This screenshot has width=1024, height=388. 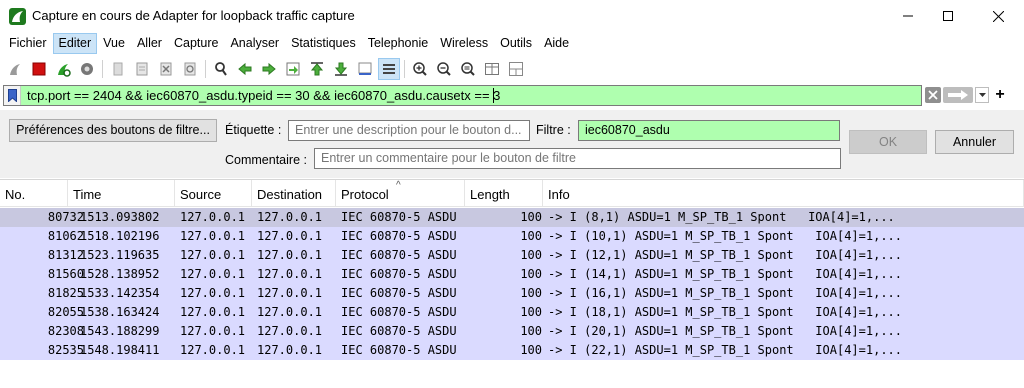 What do you see at coordinates (87, 69) in the screenshot?
I see `capture-options-button` at bounding box center [87, 69].